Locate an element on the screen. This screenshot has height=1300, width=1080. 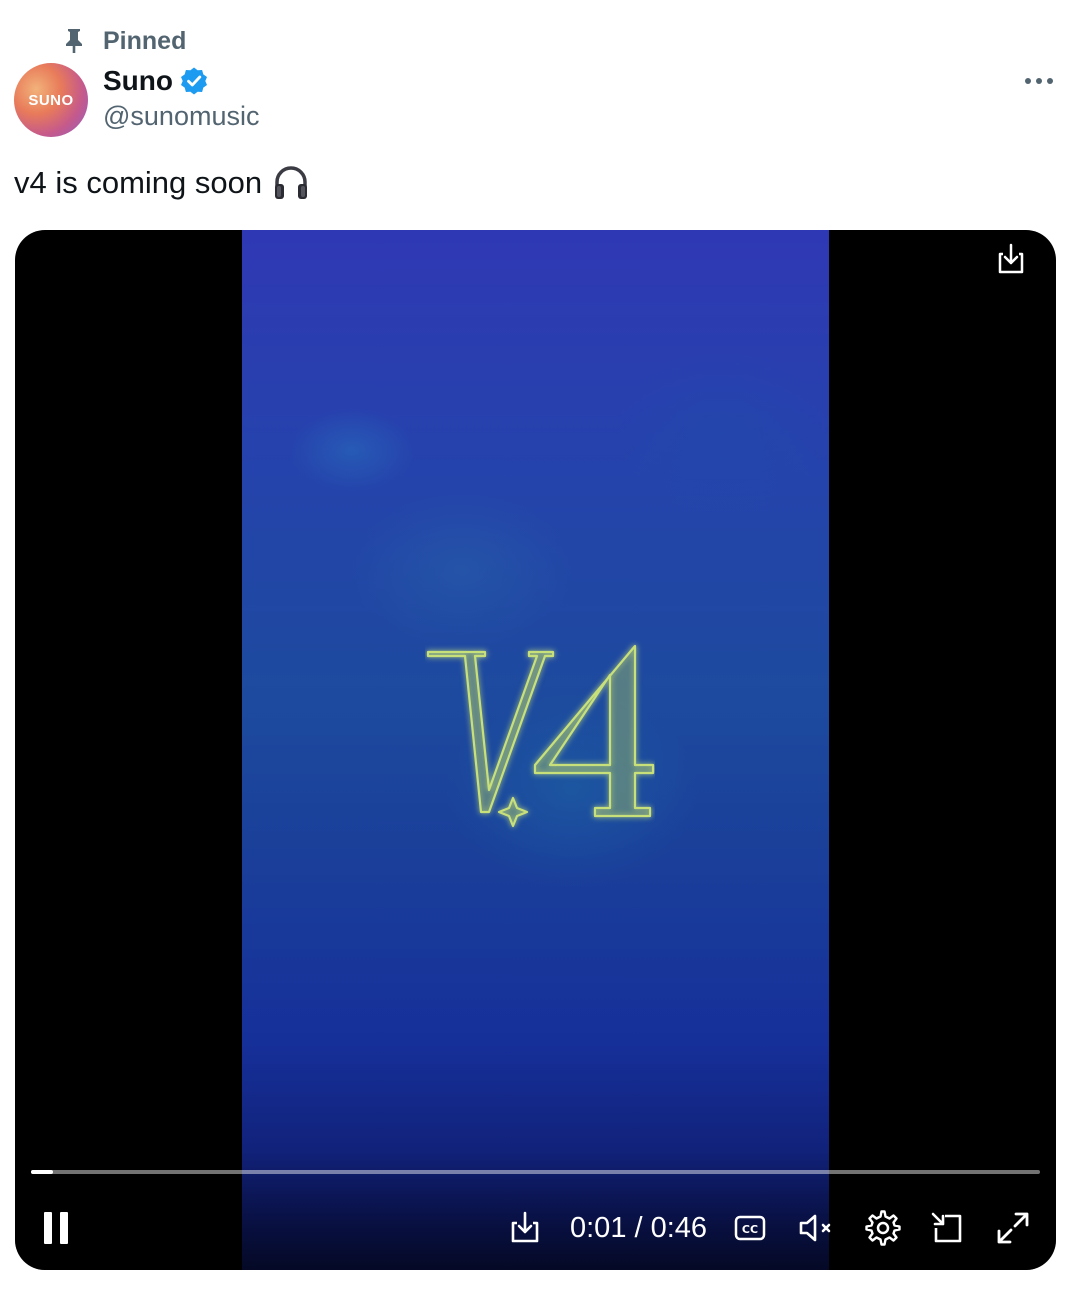
progress-bar is located at coordinates (535, 1172).